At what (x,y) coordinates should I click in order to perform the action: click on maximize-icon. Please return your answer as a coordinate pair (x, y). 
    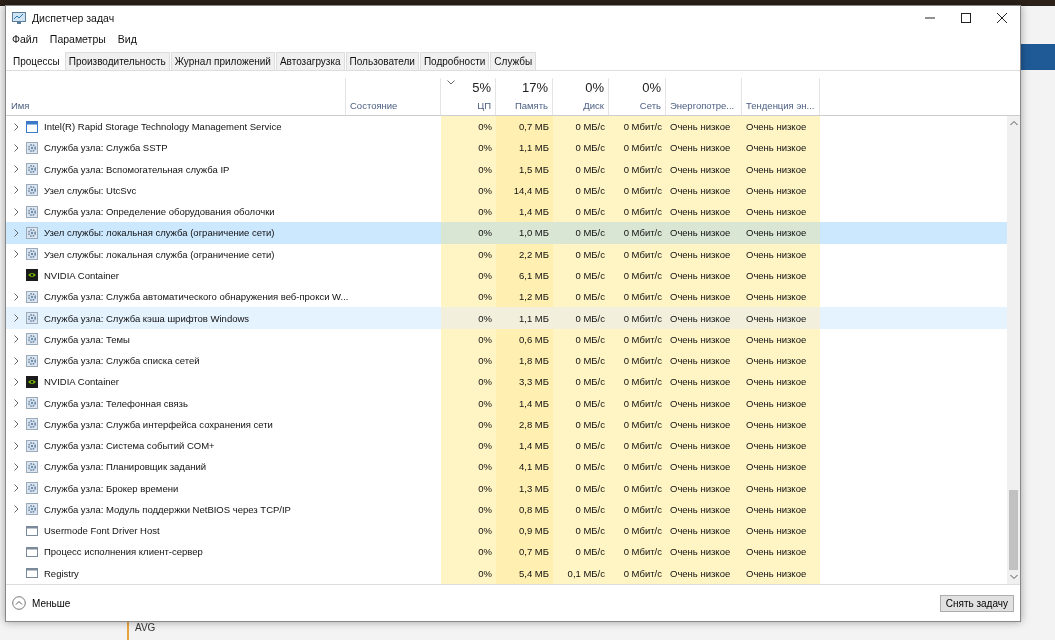
    Looking at the image, I should click on (966, 18).